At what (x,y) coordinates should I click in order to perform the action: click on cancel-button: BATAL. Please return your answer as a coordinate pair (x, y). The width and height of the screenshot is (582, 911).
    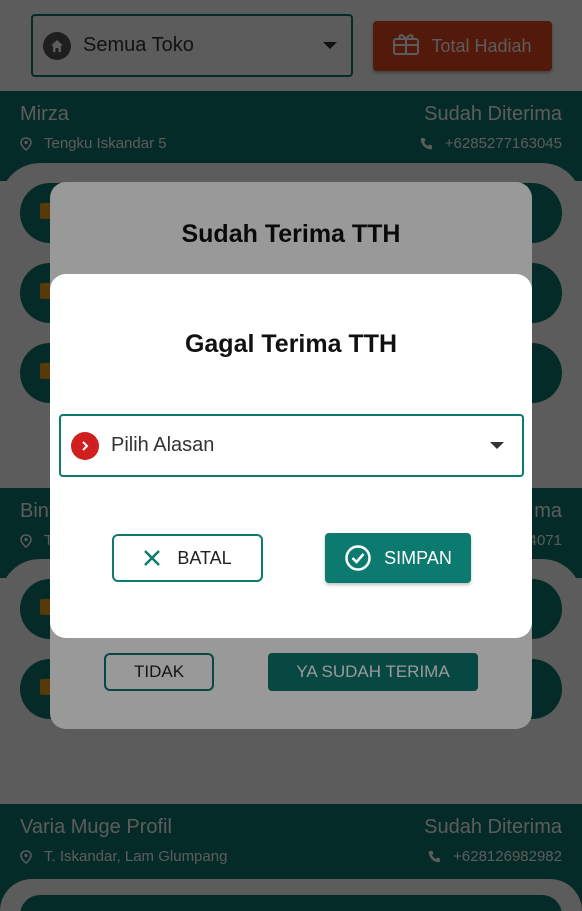
    Looking at the image, I should click on (187, 558).